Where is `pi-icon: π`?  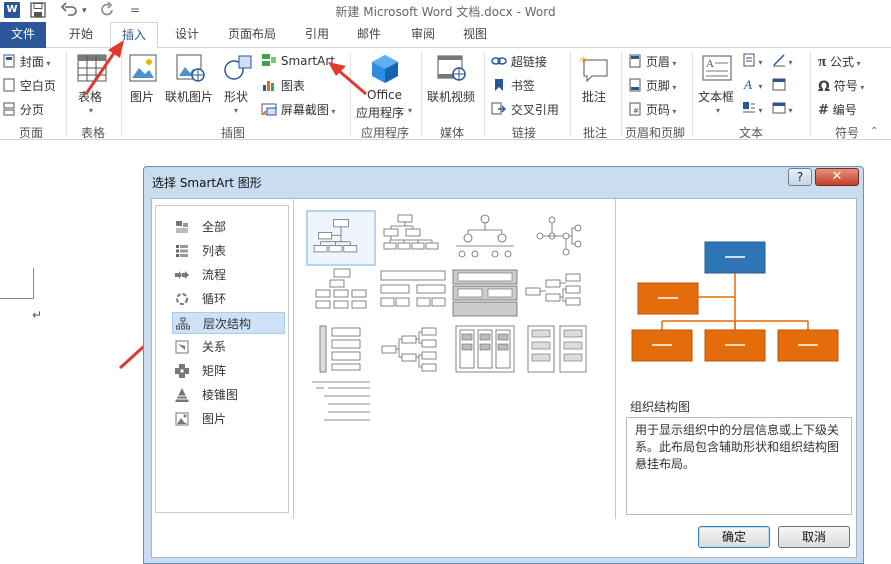 pi-icon: π is located at coordinates (822, 62).